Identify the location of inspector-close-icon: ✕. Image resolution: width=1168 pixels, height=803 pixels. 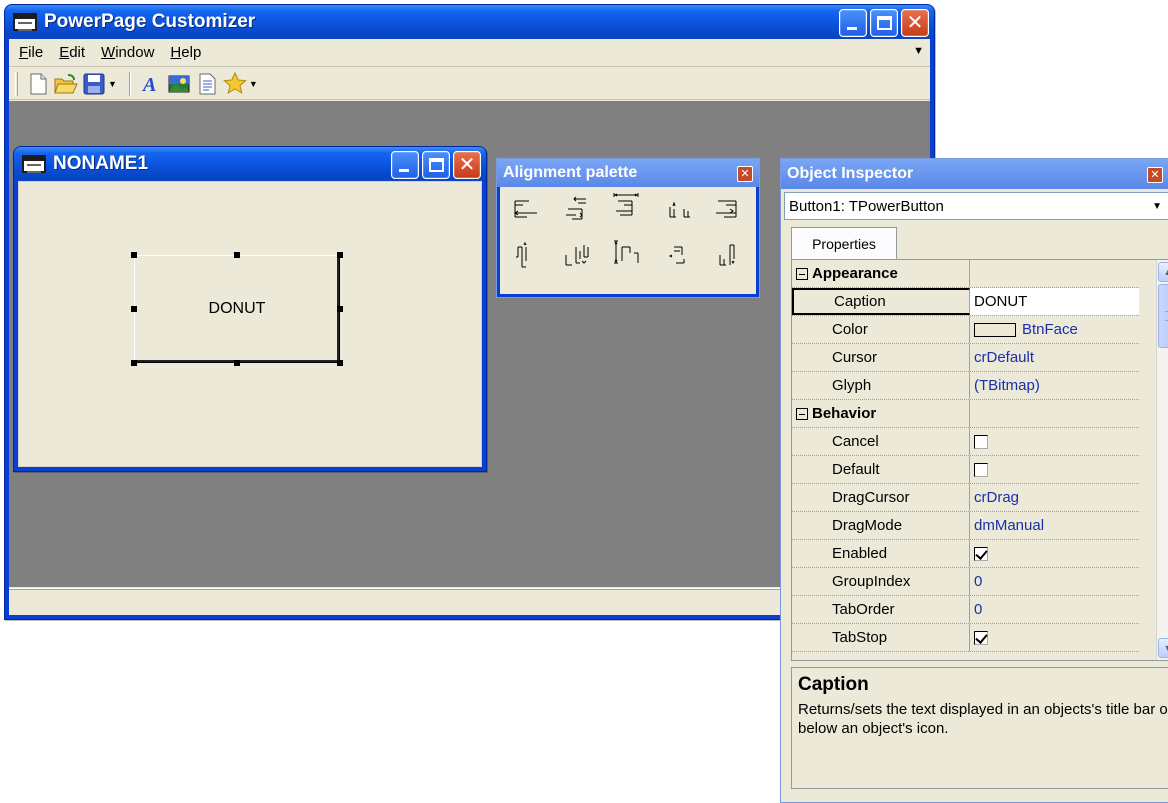
(1155, 175).